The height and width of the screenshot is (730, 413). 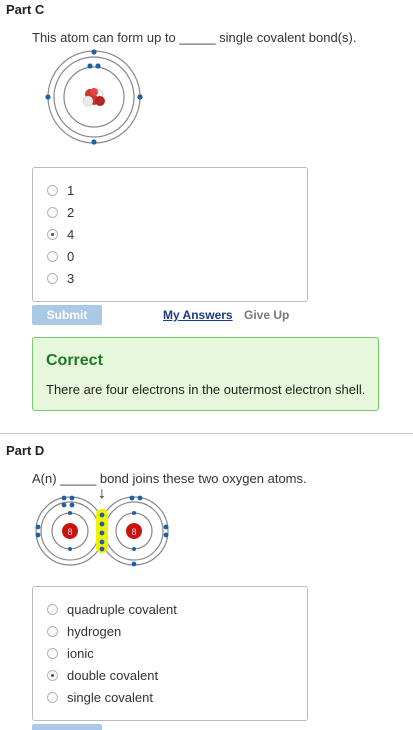 I want to click on choice-quadruple-covalent: quadruple covalent, so click(x=112, y=609).